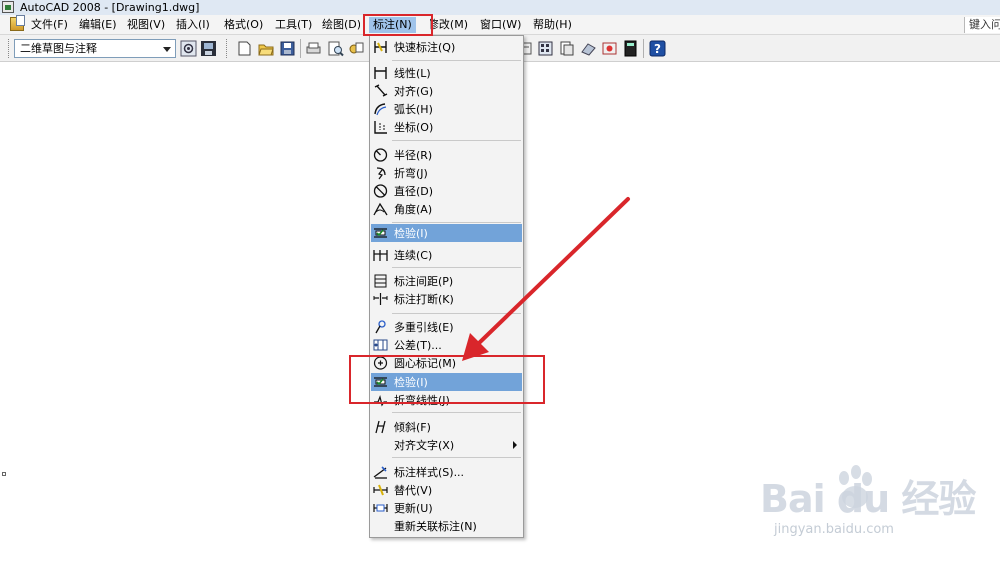 The width and height of the screenshot is (1000, 566). I want to click on menu-item-label: 快速标注(Q), so click(425, 47).